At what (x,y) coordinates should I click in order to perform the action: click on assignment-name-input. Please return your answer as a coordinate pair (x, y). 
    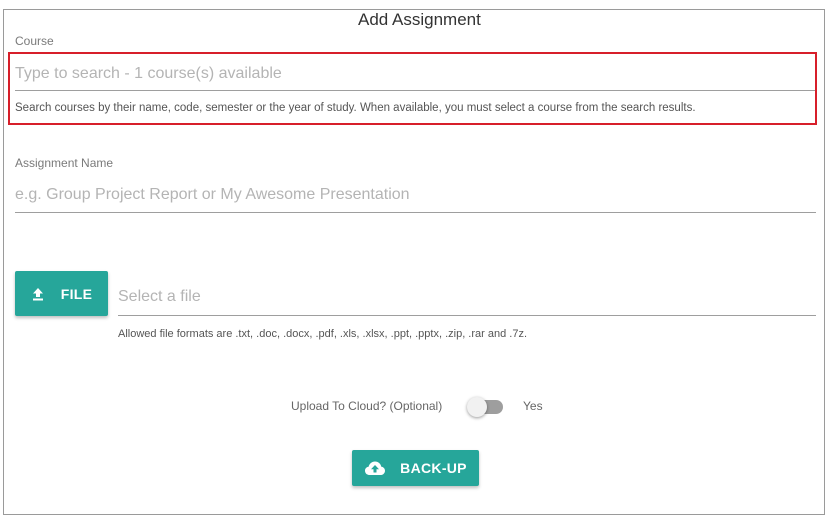
    Looking at the image, I should click on (415, 195).